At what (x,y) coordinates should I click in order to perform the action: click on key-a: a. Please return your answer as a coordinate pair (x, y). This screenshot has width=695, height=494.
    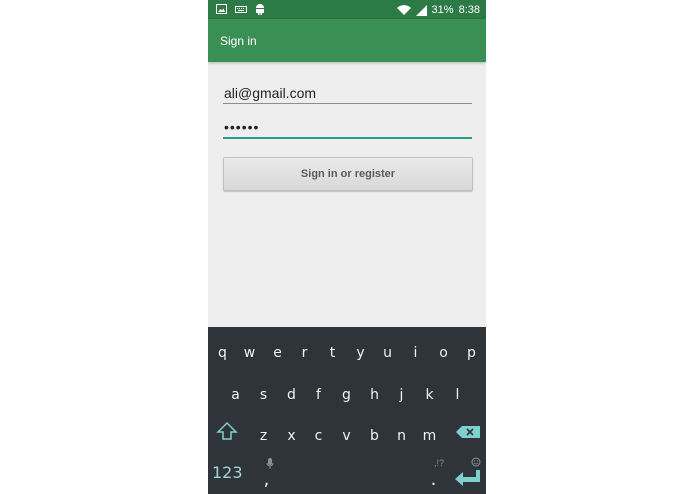
    Looking at the image, I should click on (235, 395).